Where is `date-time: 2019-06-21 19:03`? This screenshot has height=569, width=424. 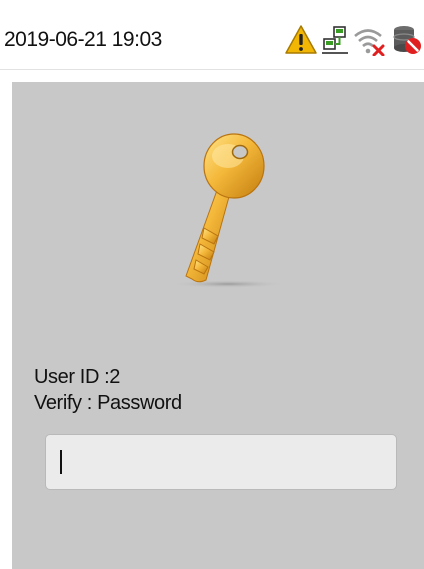
date-time: 2019-06-21 19:03 is located at coordinates (83, 39).